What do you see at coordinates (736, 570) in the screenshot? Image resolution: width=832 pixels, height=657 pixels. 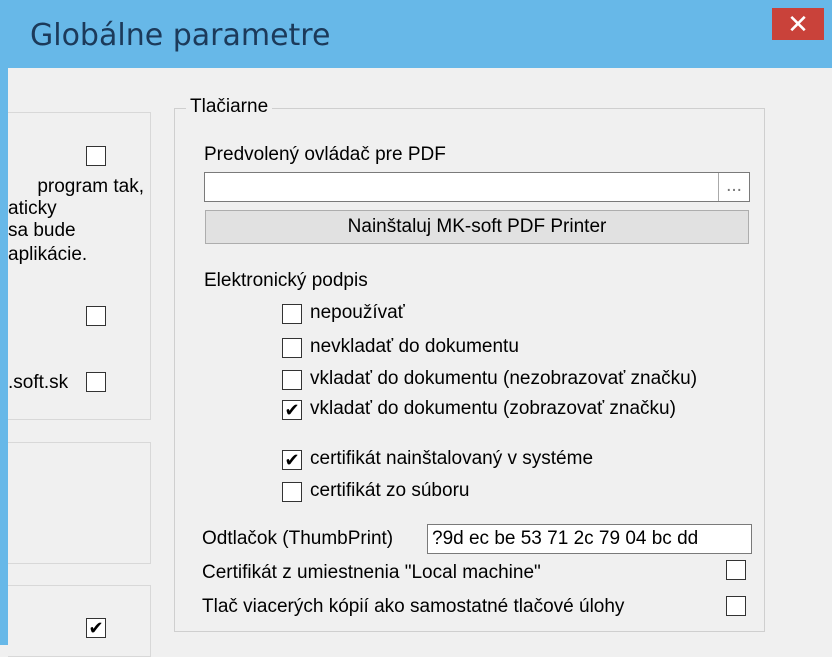 I see `local-machine-checkbox` at bounding box center [736, 570].